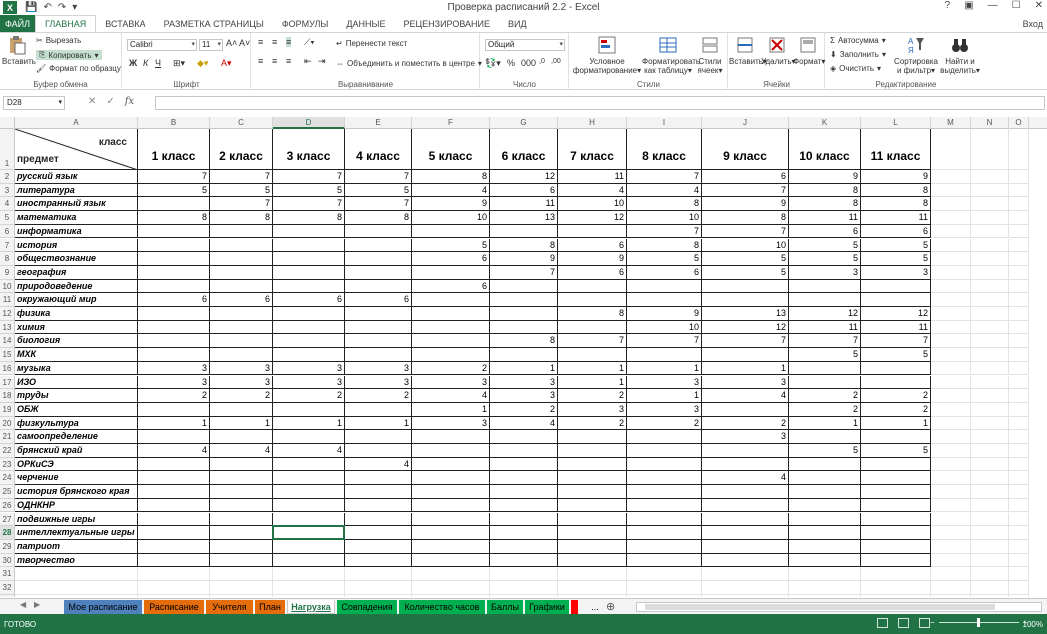  I want to click on column-header-l: L, so click(896, 123).